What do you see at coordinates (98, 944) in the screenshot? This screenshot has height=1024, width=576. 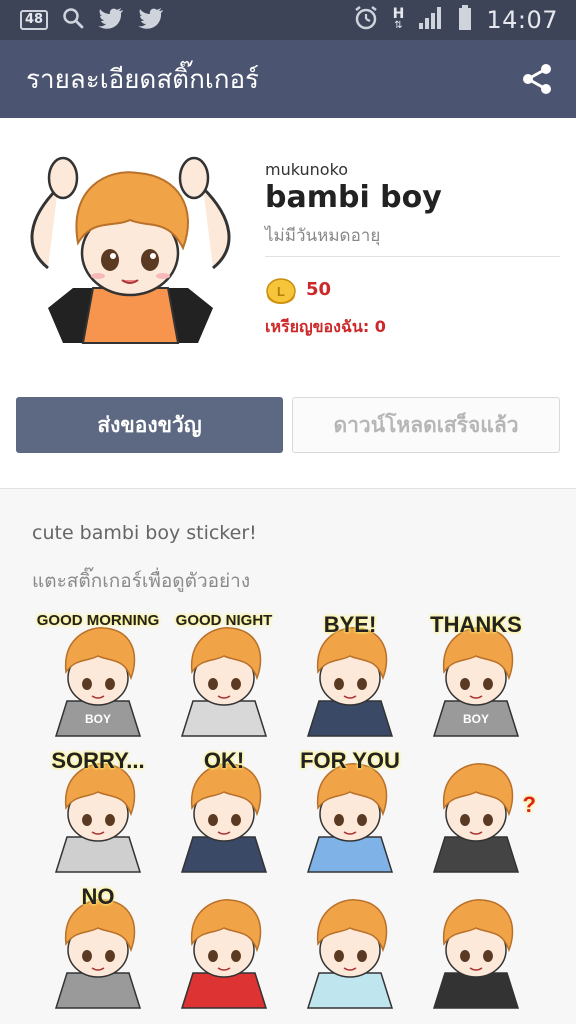 I see `sticker-item: NO` at bounding box center [98, 944].